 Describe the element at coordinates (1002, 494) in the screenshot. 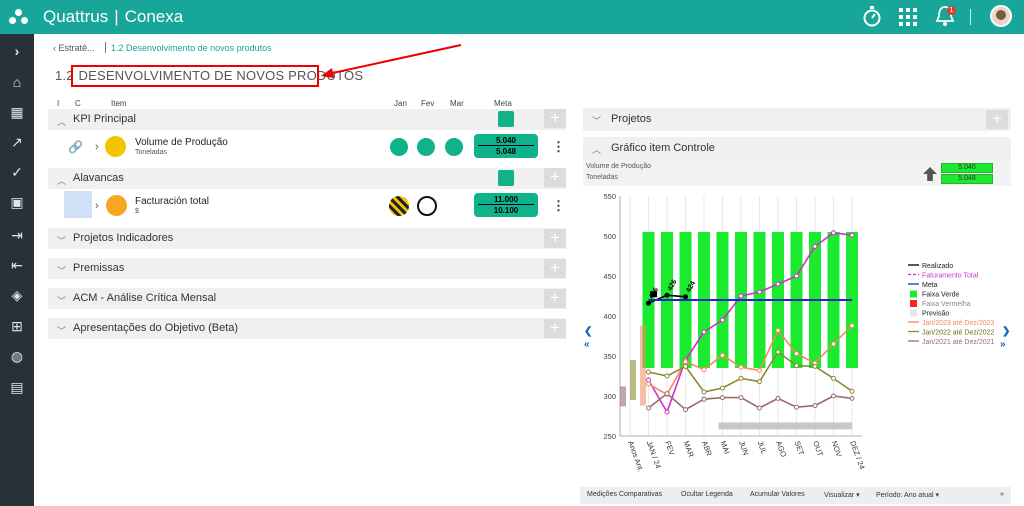

I see `more-icon: »` at that location.